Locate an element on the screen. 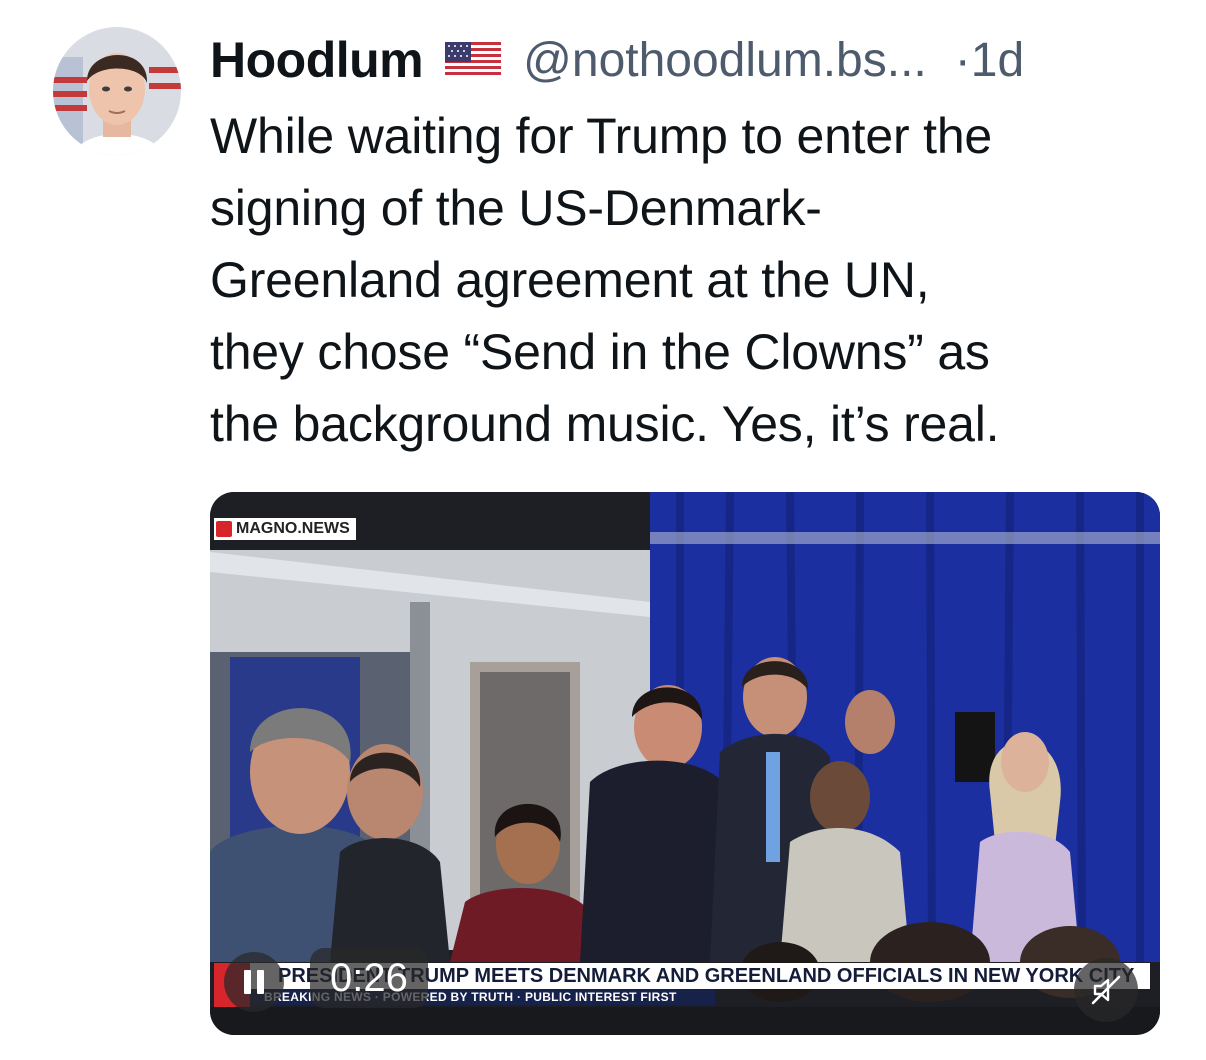 The width and height of the screenshot is (1206, 1060). post-text-line: Greenland agreement at the UN, is located at coordinates (570, 280).